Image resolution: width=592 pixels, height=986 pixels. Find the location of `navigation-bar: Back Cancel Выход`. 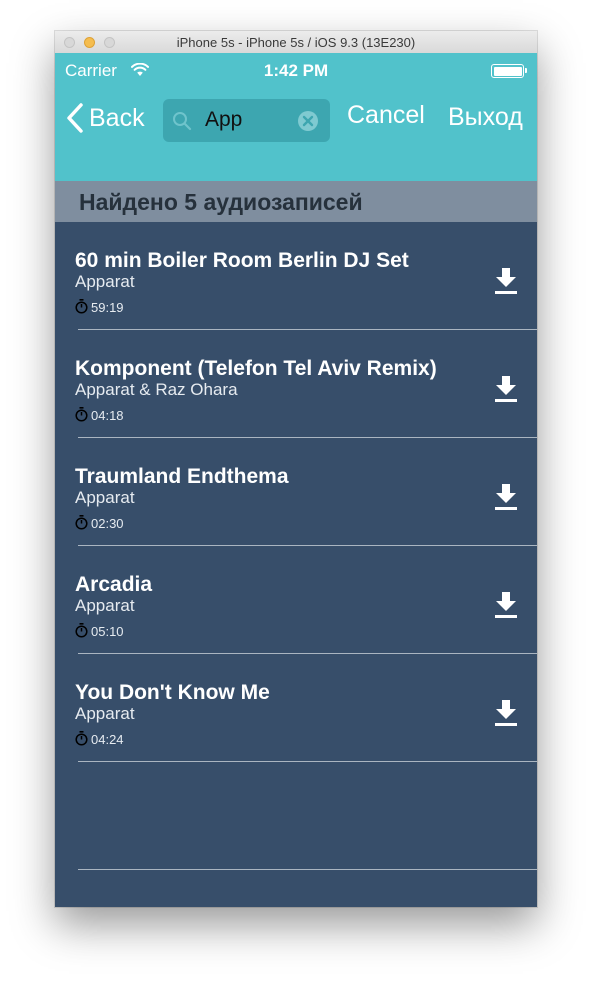

navigation-bar: Back Cancel Выход is located at coordinates (296, 121).